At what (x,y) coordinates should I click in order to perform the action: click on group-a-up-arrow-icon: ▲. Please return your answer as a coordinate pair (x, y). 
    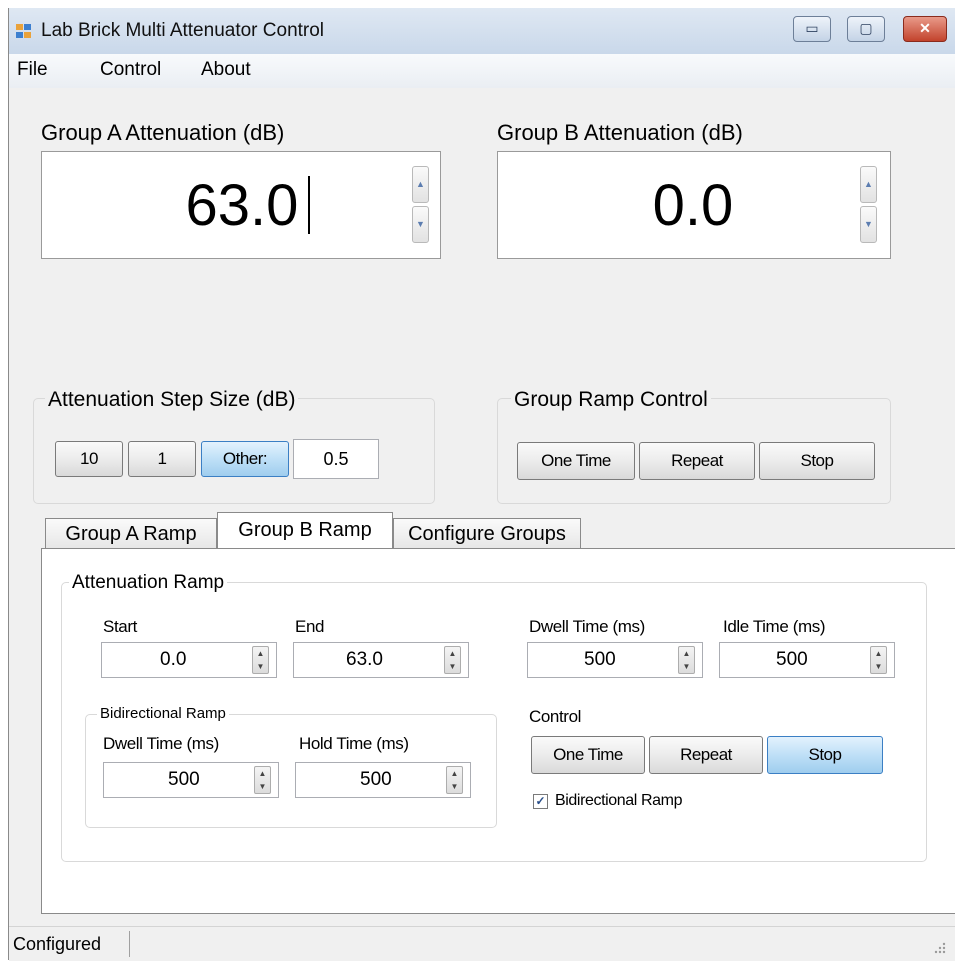
    Looking at the image, I should click on (420, 184).